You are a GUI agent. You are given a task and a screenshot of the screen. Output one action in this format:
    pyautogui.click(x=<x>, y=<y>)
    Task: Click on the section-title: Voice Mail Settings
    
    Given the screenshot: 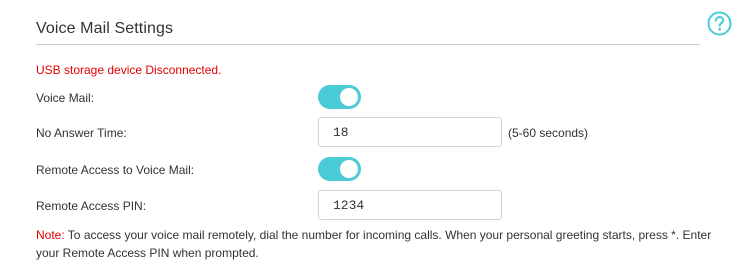 What is the action you would take?
    pyautogui.click(x=105, y=28)
    